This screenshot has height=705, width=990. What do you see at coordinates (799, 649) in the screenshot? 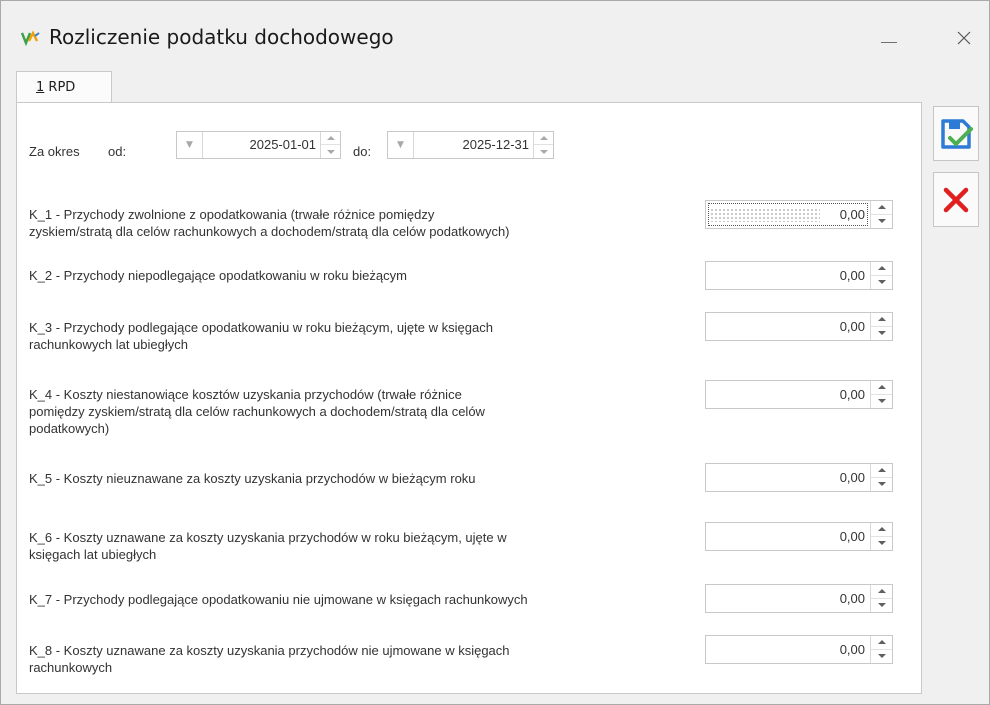
I see `k8-amount-input: 0,00` at bounding box center [799, 649].